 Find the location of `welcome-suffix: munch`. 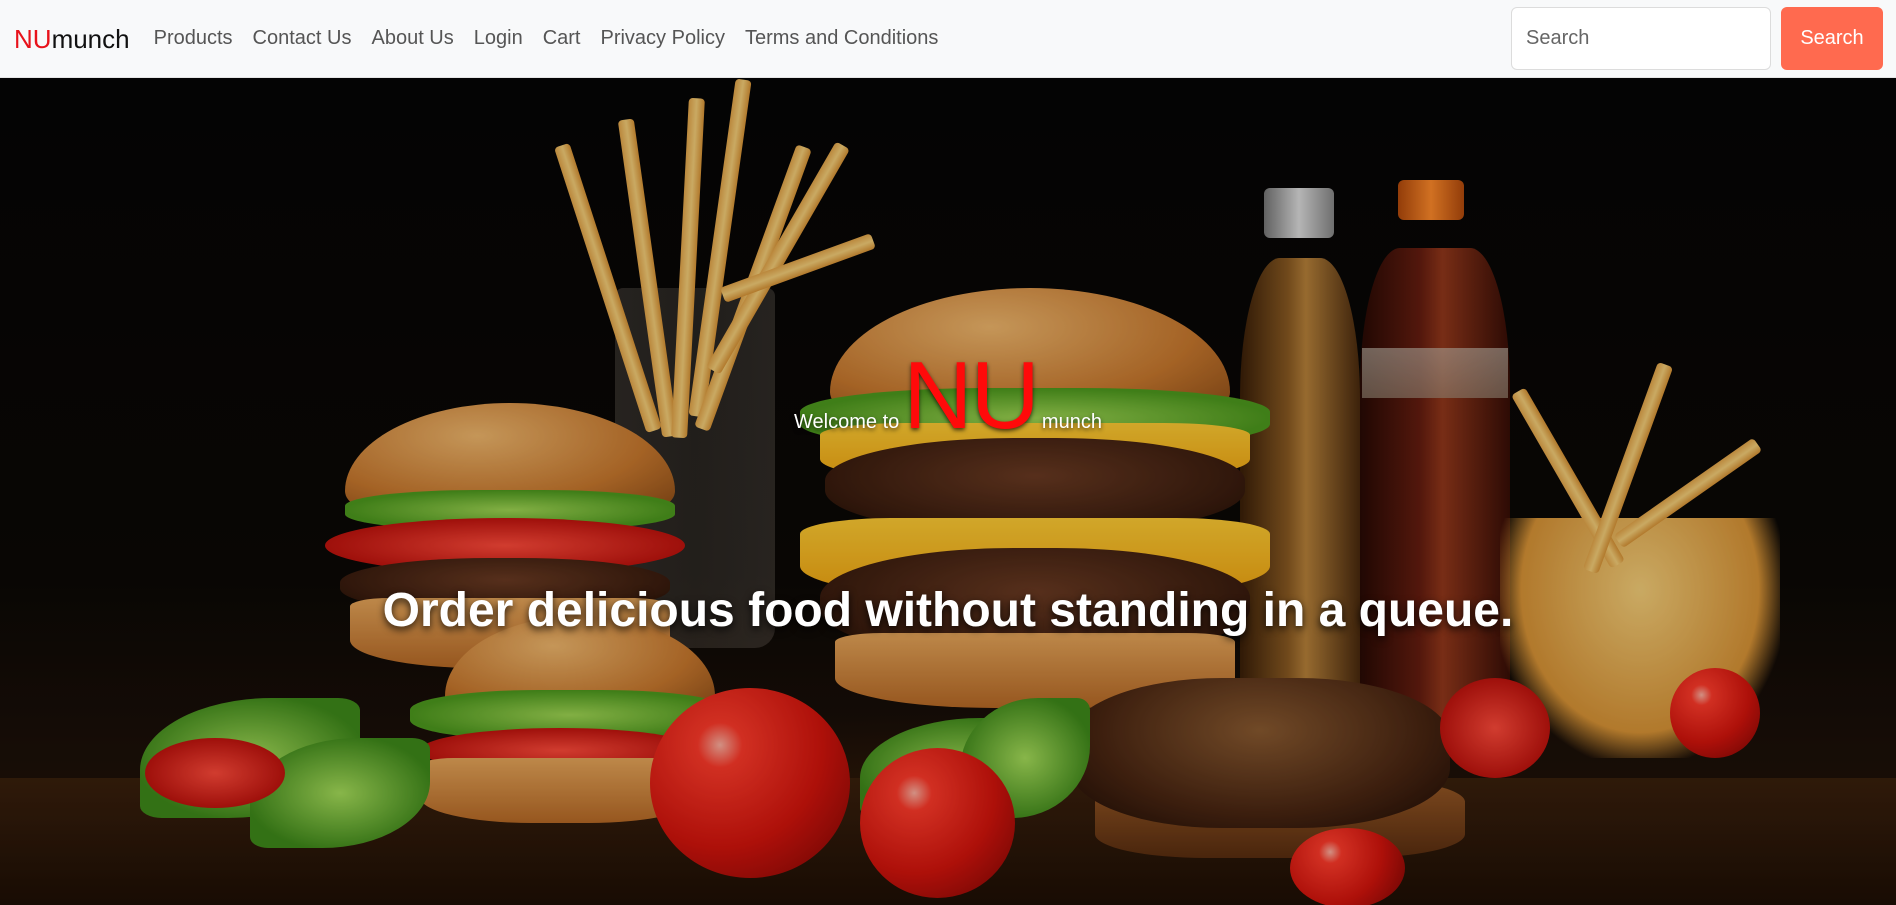

welcome-suffix: munch is located at coordinates (1071, 422).